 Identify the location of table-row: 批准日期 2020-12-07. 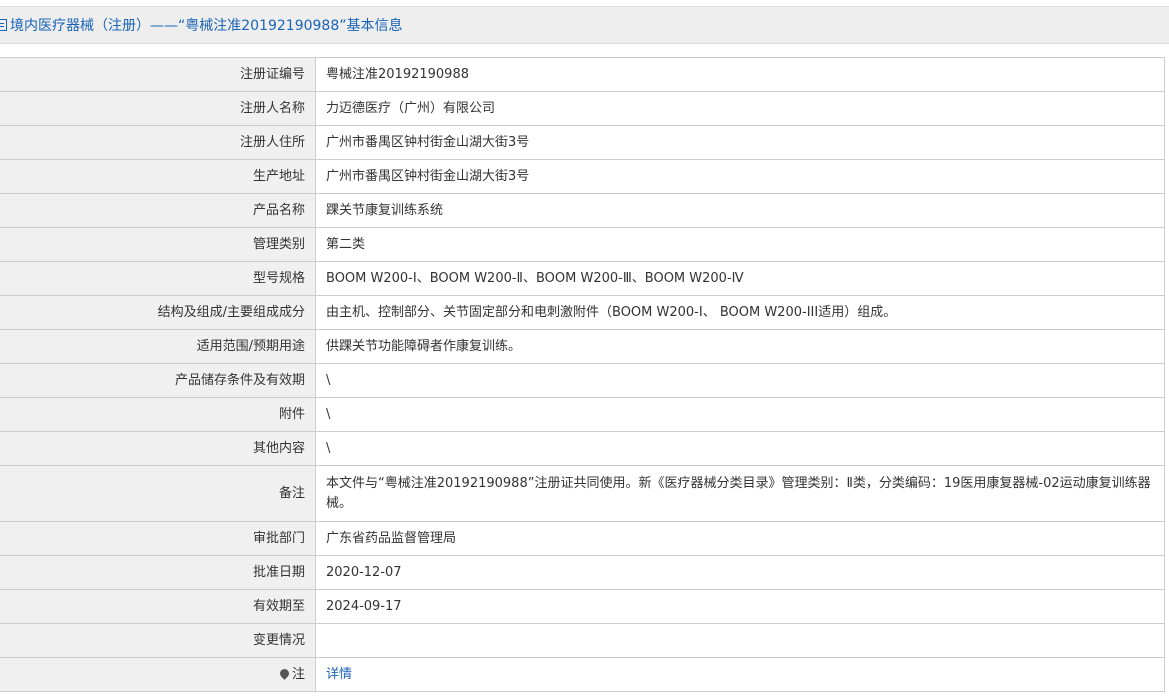
(582, 572).